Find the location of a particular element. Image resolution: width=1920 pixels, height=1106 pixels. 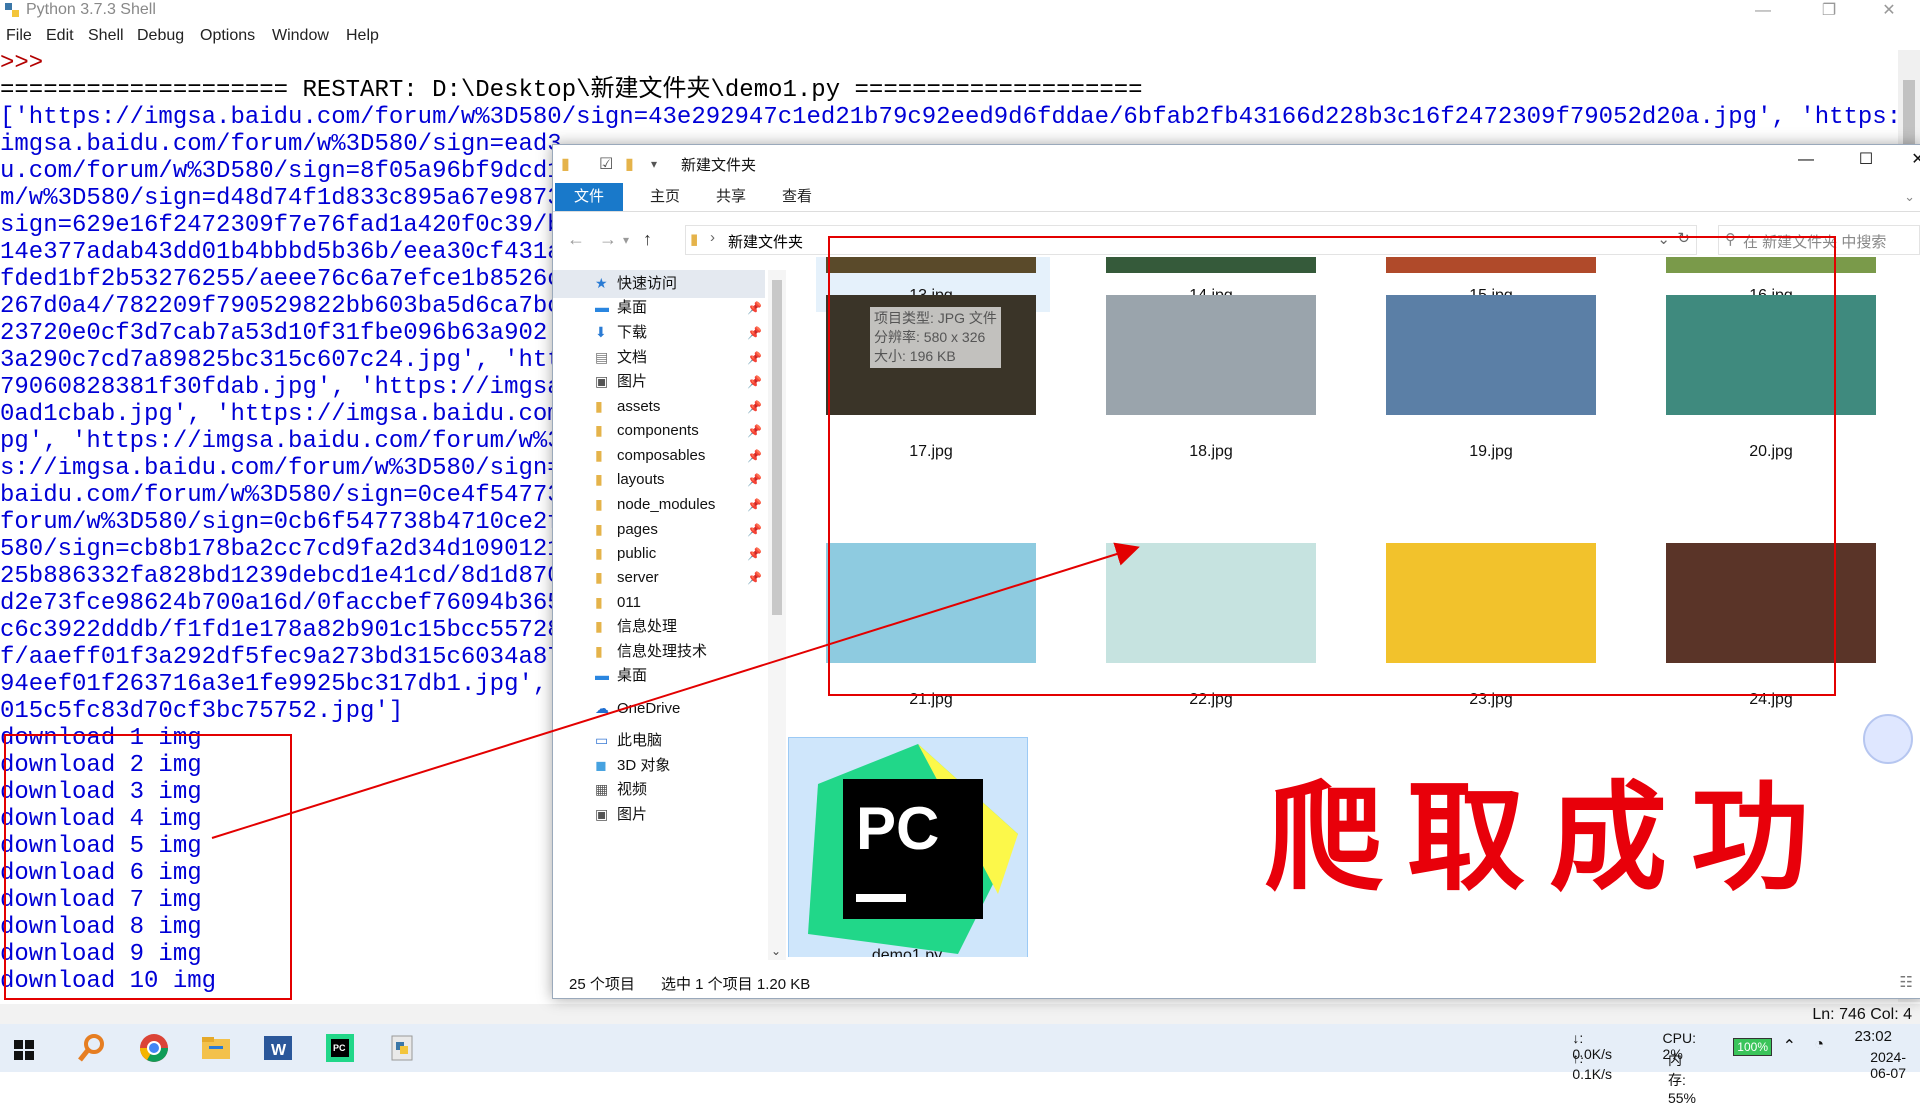

pycharm-icon: PC is located at coordinates (340, 1048).